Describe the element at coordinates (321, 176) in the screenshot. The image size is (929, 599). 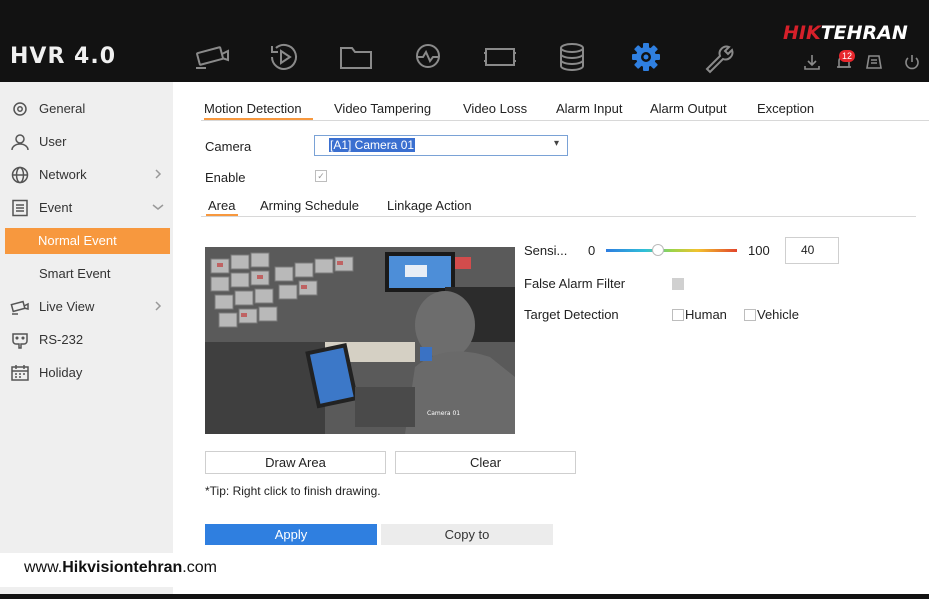
I see `enable-checkbox: ✓` at that location.